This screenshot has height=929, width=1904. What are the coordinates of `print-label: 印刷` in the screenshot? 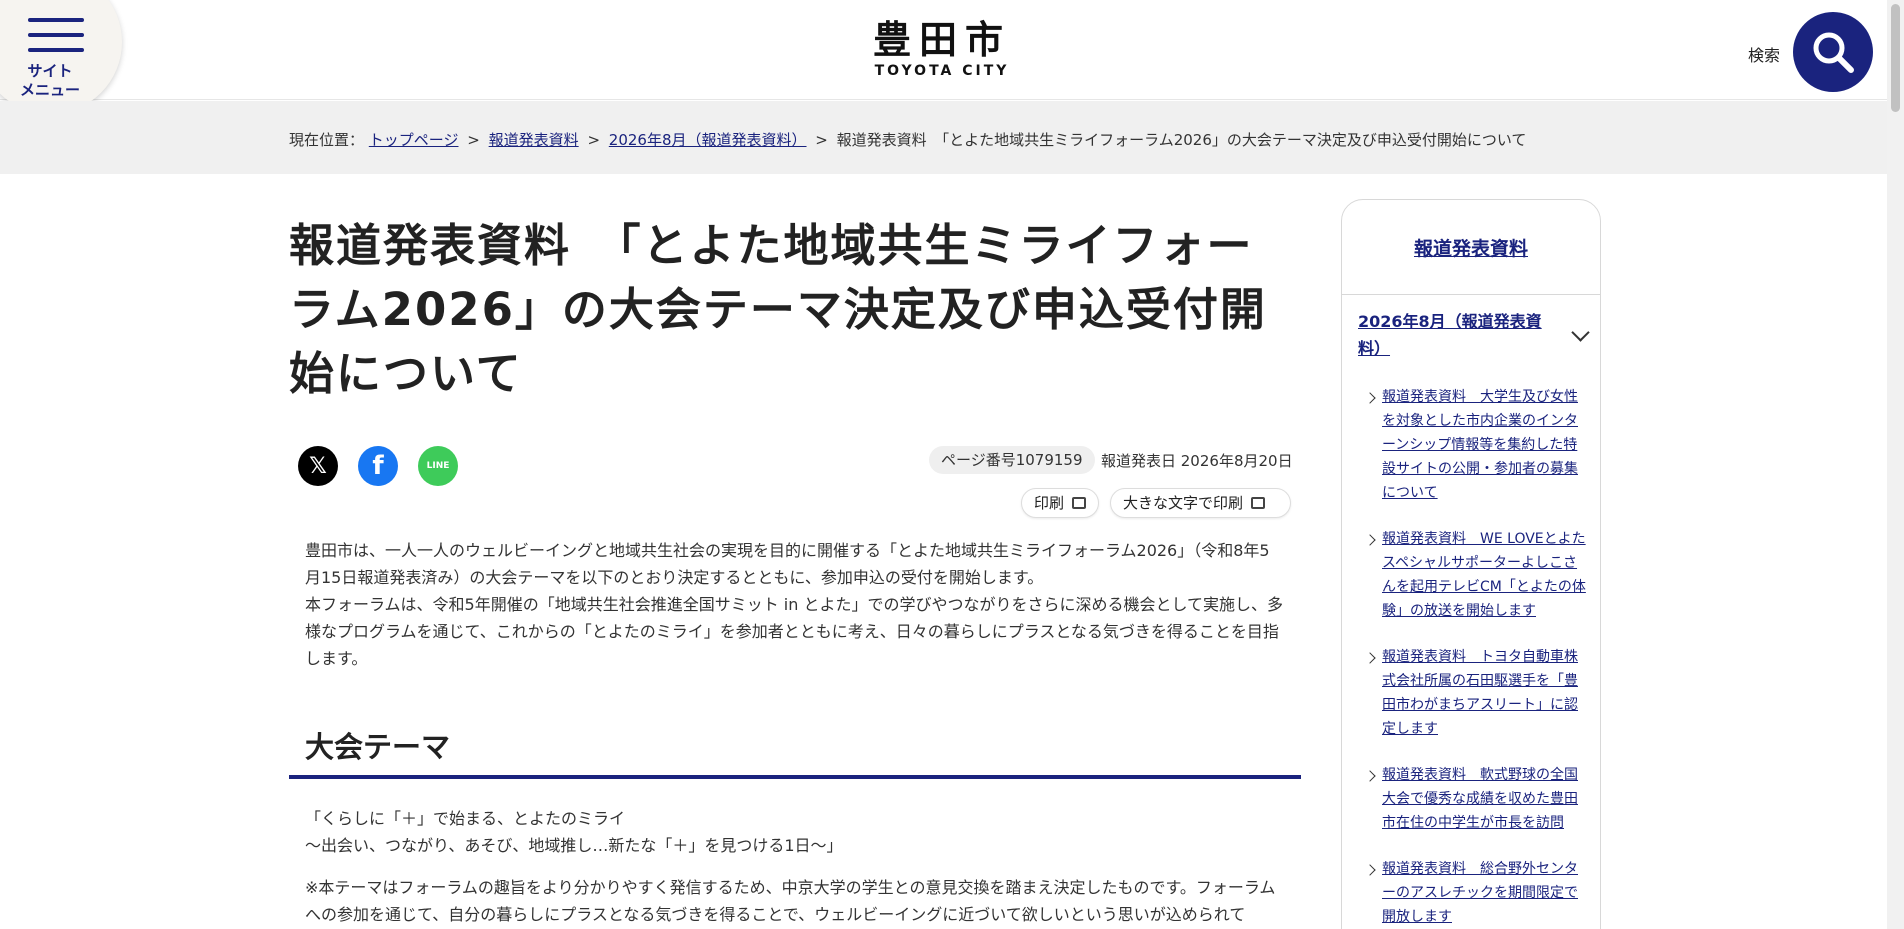 It's located at (1049, 503).